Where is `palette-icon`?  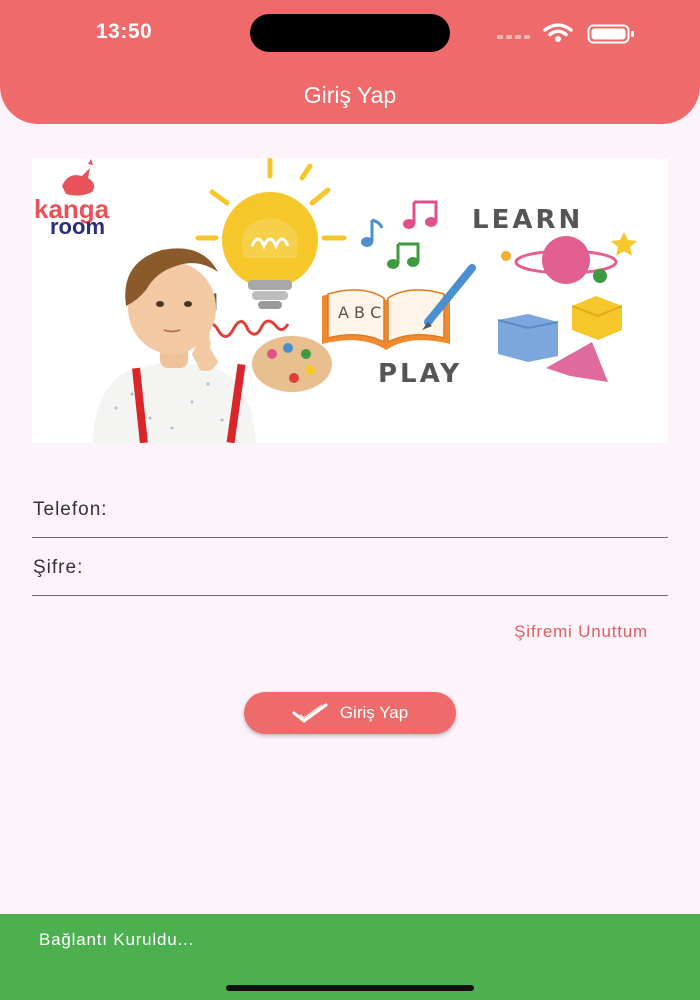 palette-icon is located at coordinates (292, 364).